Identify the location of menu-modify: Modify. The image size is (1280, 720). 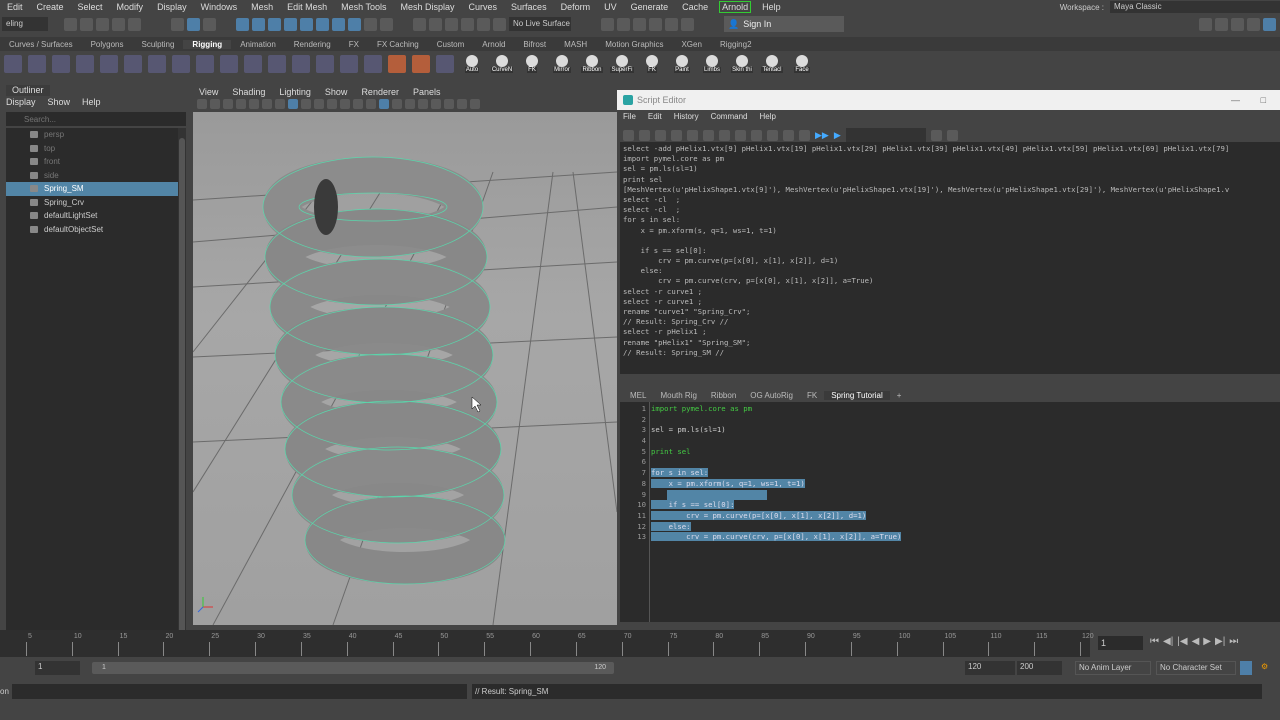
(130, 7).